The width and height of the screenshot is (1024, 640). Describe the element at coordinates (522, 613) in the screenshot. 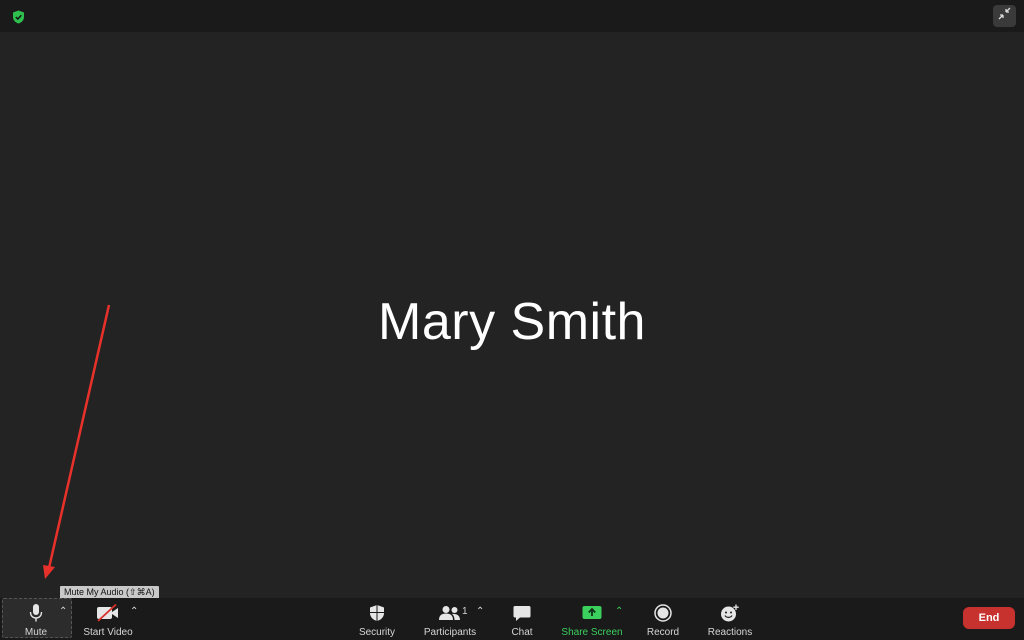

I see `chat-bubble-icon` at that location.